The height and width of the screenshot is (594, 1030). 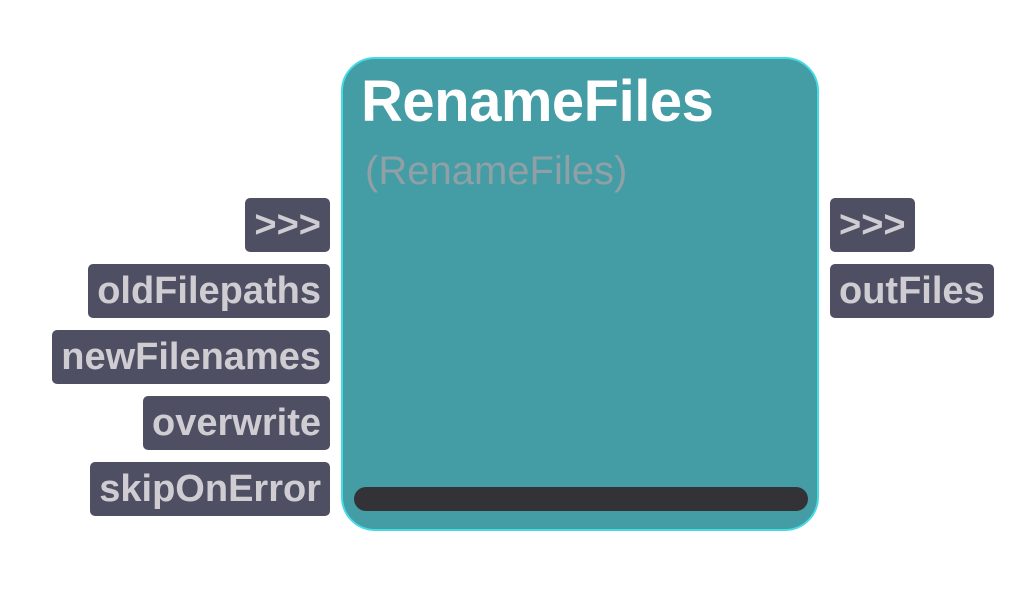 I want to click on input-port-overwrite: overwrite, so click(x=236, y=423).